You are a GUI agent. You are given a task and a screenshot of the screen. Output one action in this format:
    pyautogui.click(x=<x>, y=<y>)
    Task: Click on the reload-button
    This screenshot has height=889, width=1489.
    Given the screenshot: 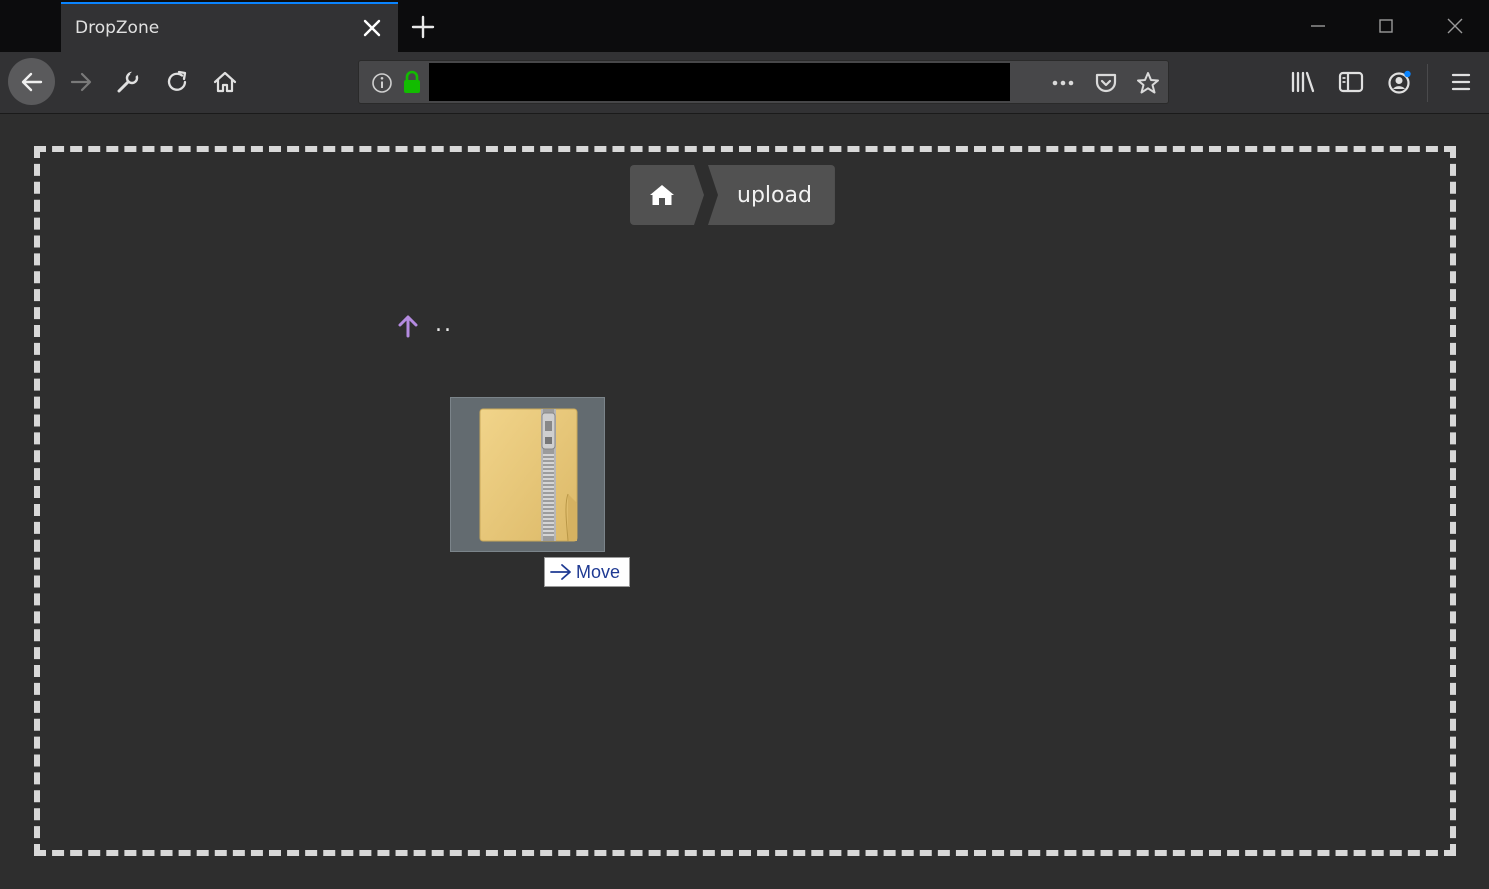 What is the action you would take?
    pyautogui.click(x=177, y=82)
    